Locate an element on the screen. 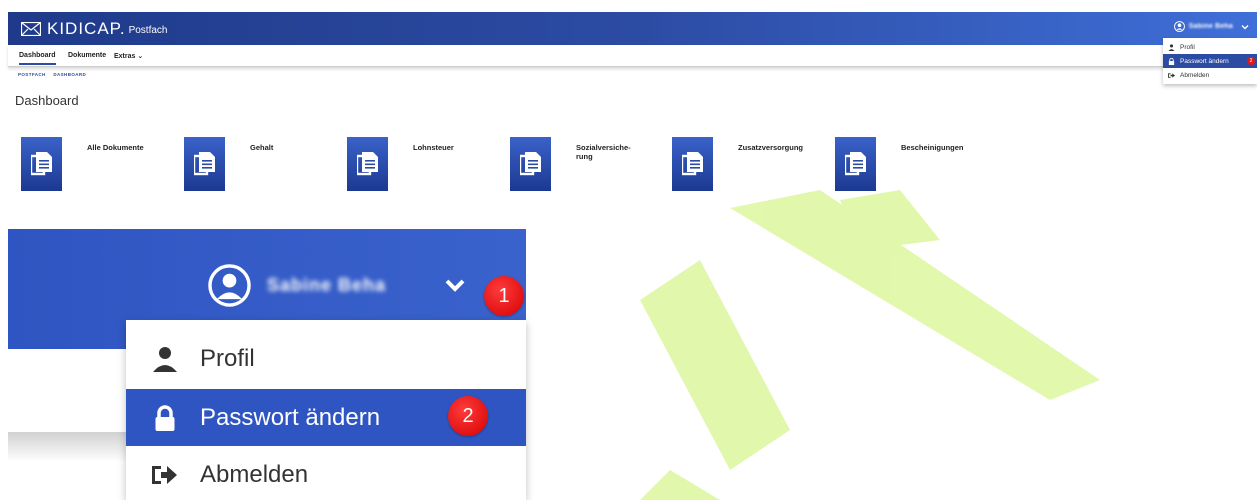 This screenshot has height=500, width=1257. step-badge-1: 1 is located at coordinates (504, 296).